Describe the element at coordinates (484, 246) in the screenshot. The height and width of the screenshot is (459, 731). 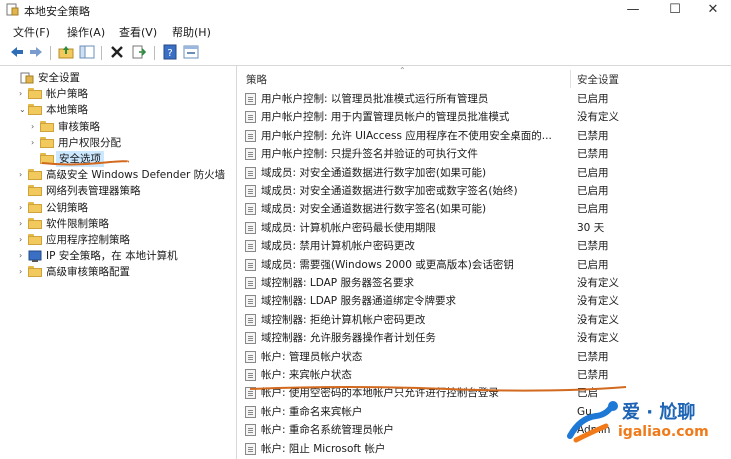
I see `policy-row: 域成员: 禁用计算机帐户密码更改 已禁用` at that location.